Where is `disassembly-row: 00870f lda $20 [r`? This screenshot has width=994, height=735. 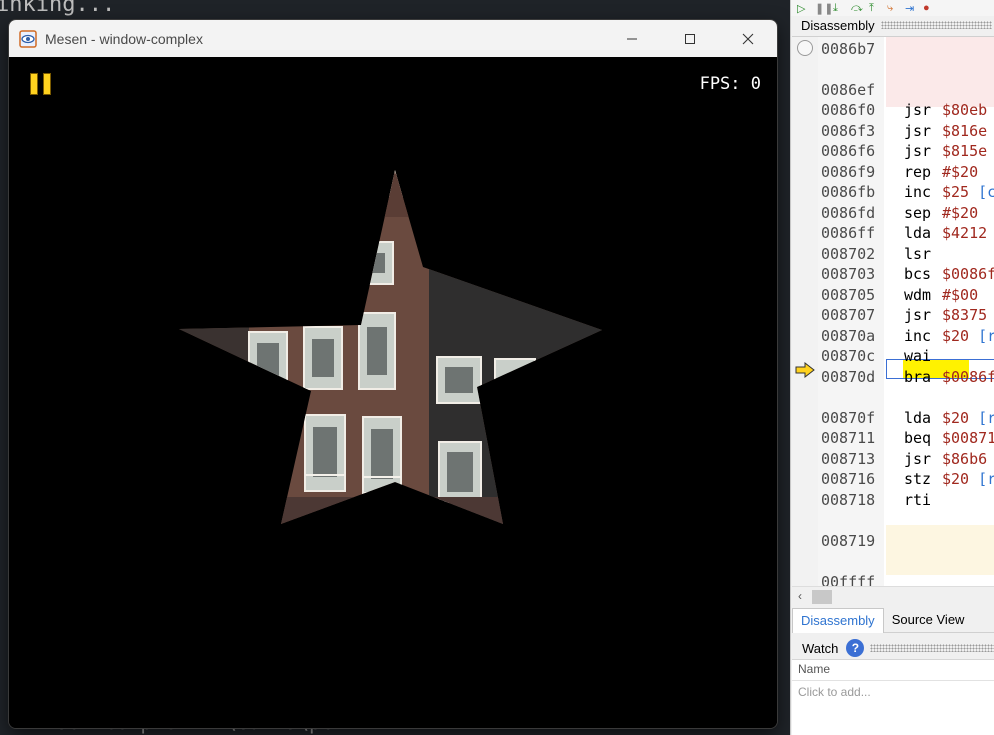
disassembly-row: 00870f lda $20 [r is located at coordinates (893, 418).